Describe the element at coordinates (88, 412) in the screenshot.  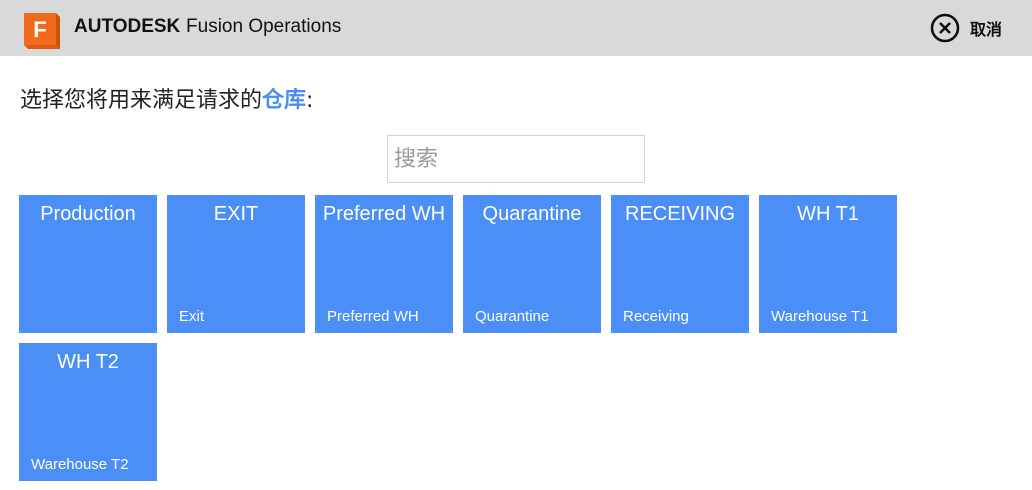
I see `warehouse-tile: WH T2 Warehouse T2` at that location.